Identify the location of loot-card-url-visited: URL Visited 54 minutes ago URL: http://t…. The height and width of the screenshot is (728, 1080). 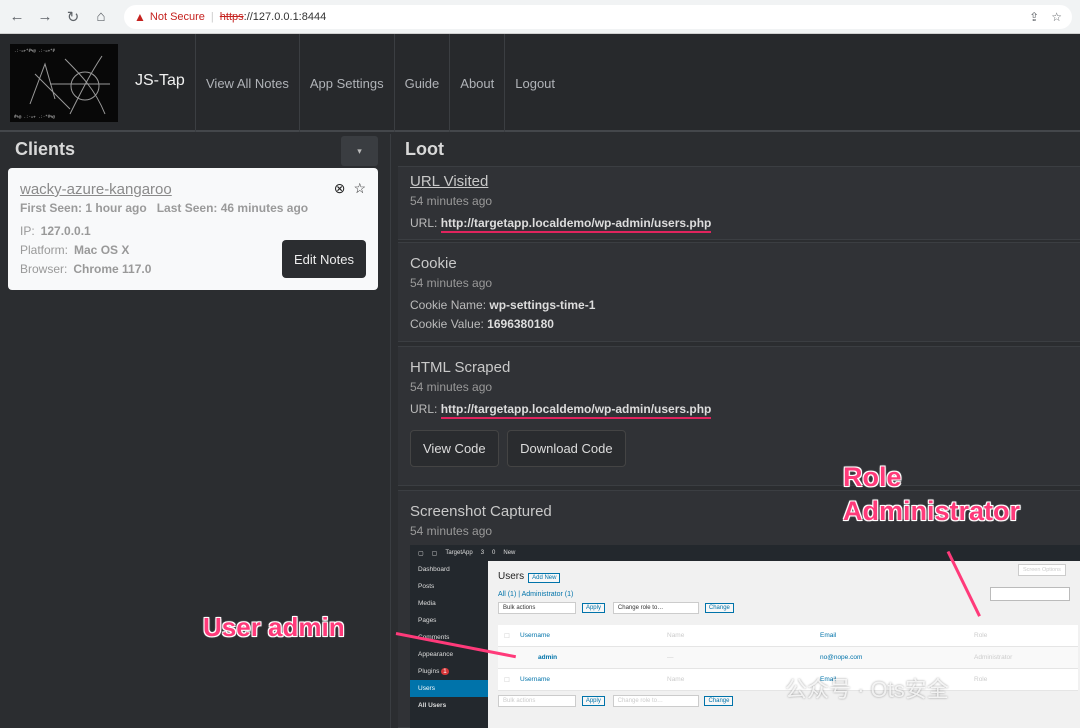
(739, 203).